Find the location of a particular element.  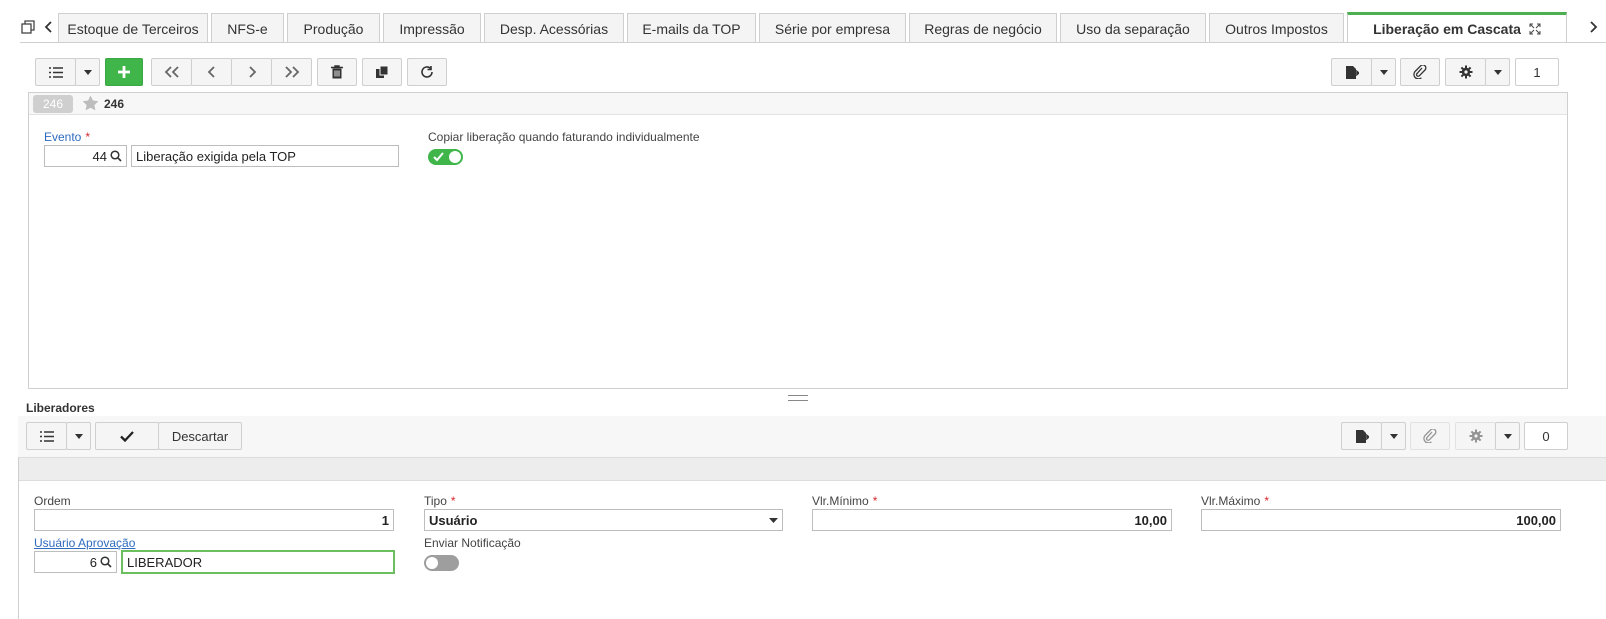

previous-record-button is located at coordinates (211, 72).